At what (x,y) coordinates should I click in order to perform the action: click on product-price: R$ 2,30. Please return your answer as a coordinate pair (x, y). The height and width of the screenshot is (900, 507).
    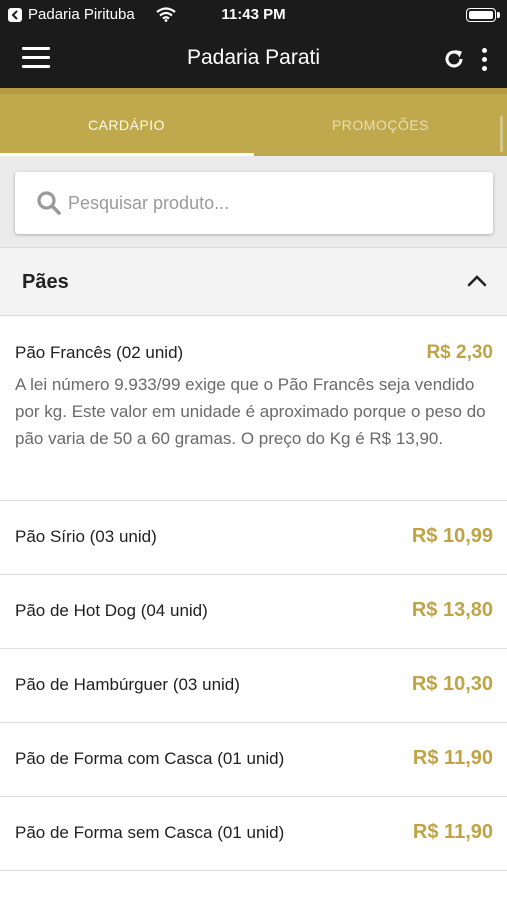
    Looking at the image, I should click on (459, 352).